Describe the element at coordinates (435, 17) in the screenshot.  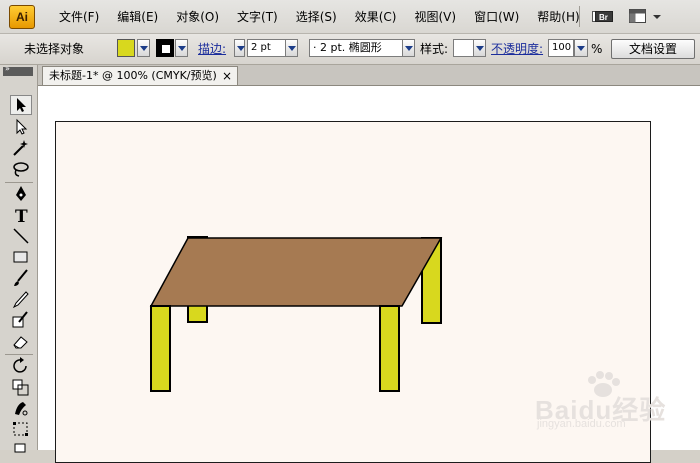
I see `menu-view: 视图(V)` at that location.